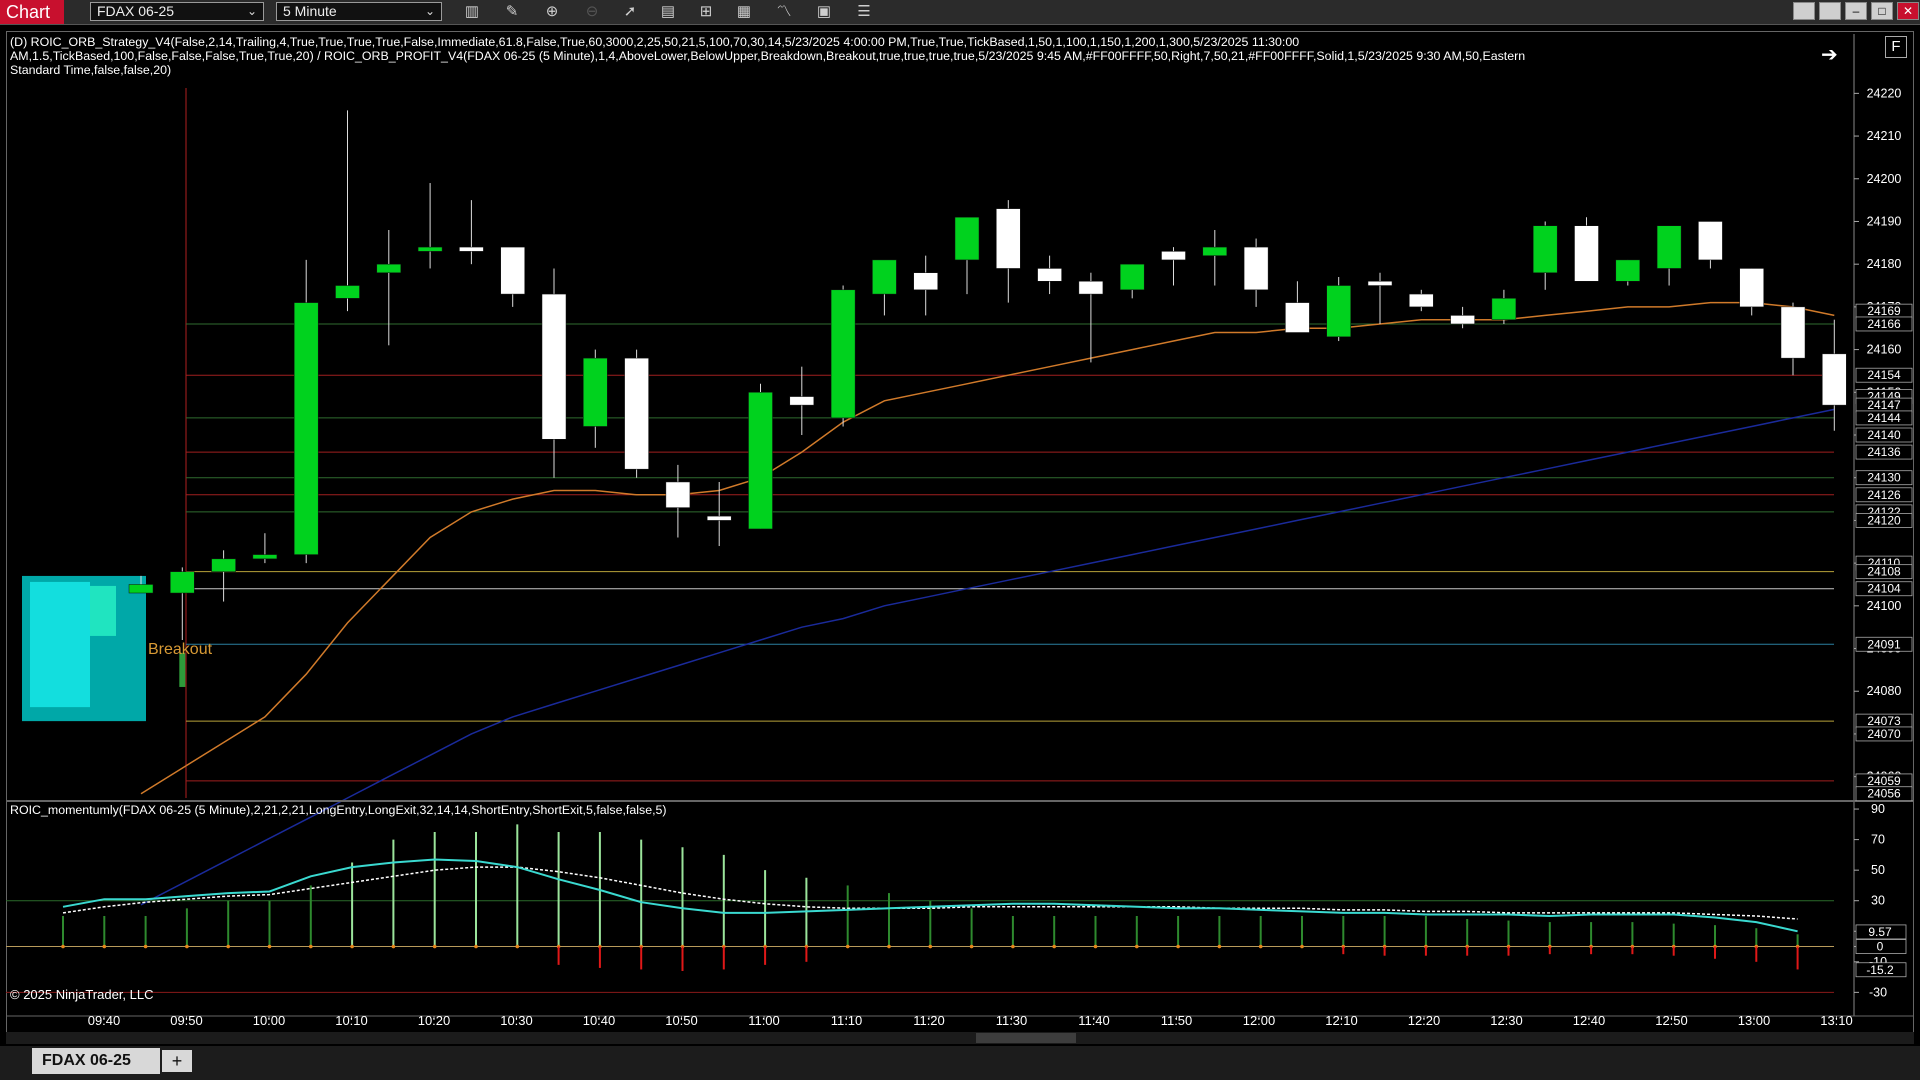  What do you see at coordinates (1884, 794) in the screenshot?
I see `price-marker-label: 24056` at bounding box center [1884, 794].